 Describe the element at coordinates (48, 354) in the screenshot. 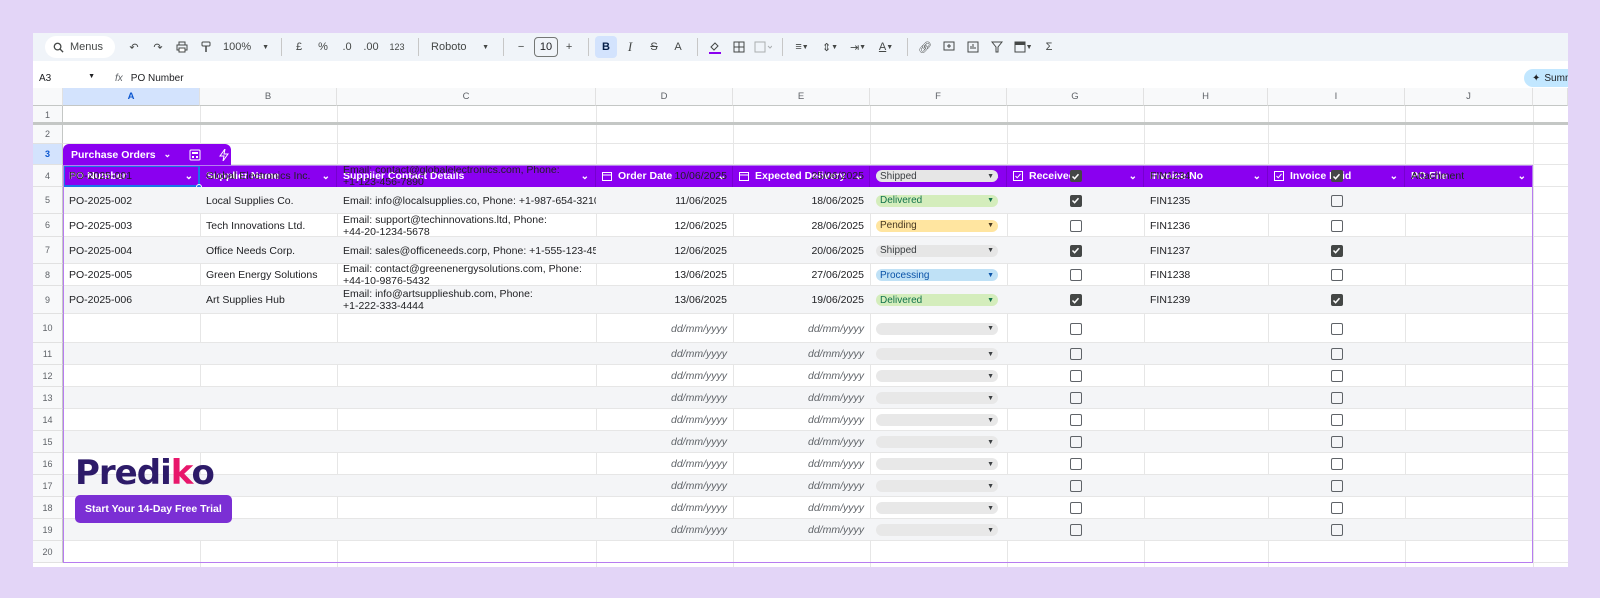

I see `row-header-11: 11` at that location.